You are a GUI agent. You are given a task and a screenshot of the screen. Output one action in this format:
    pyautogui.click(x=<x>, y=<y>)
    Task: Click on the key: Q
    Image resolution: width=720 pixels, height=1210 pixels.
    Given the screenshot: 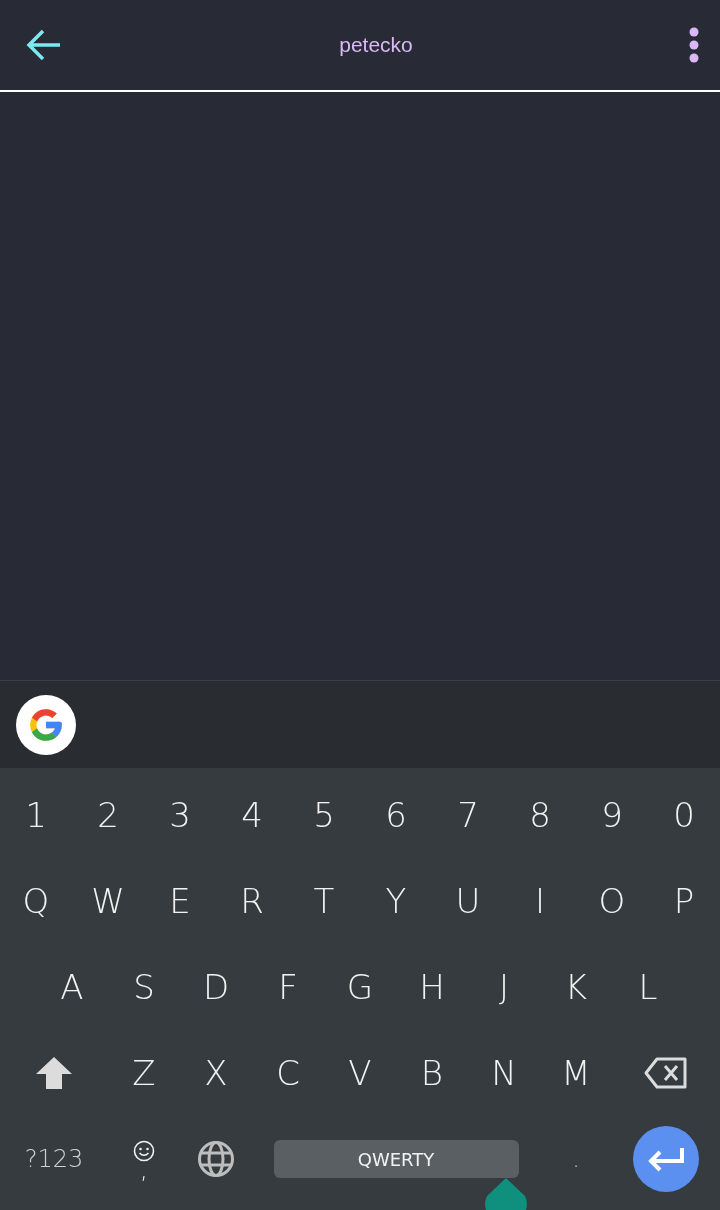 What is the action you would take?
    pyautogui.click(x=36, y=901)
    